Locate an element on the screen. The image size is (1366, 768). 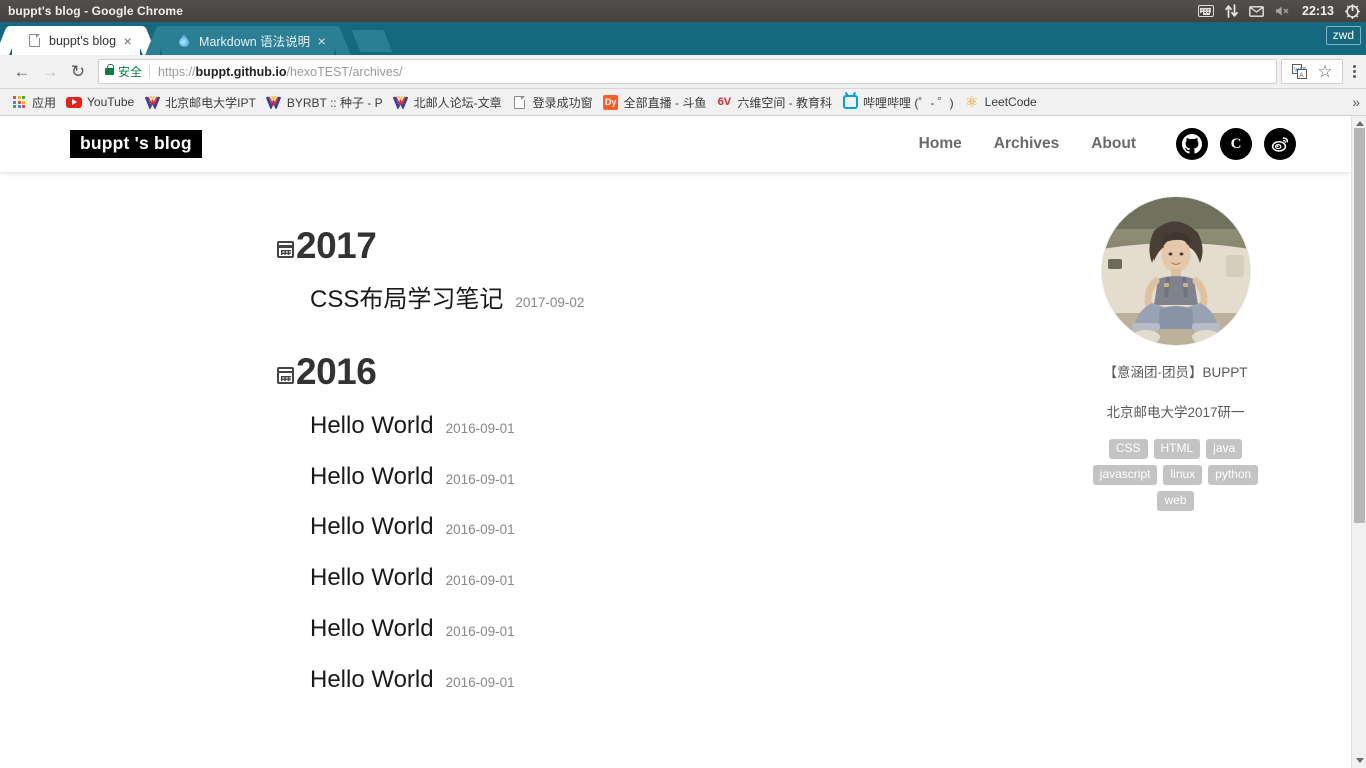
tag-item: javascript is located at coordinates (1125, 475).